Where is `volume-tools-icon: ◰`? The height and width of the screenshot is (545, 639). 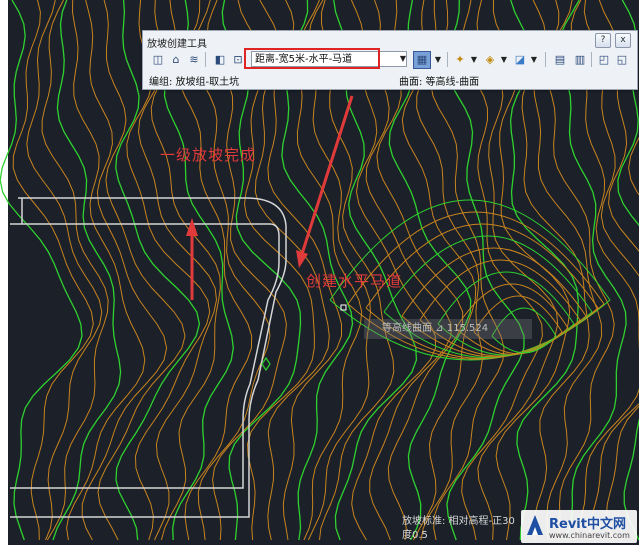 volume-tools-icon: ◰ is located at coordinates (604, 60).